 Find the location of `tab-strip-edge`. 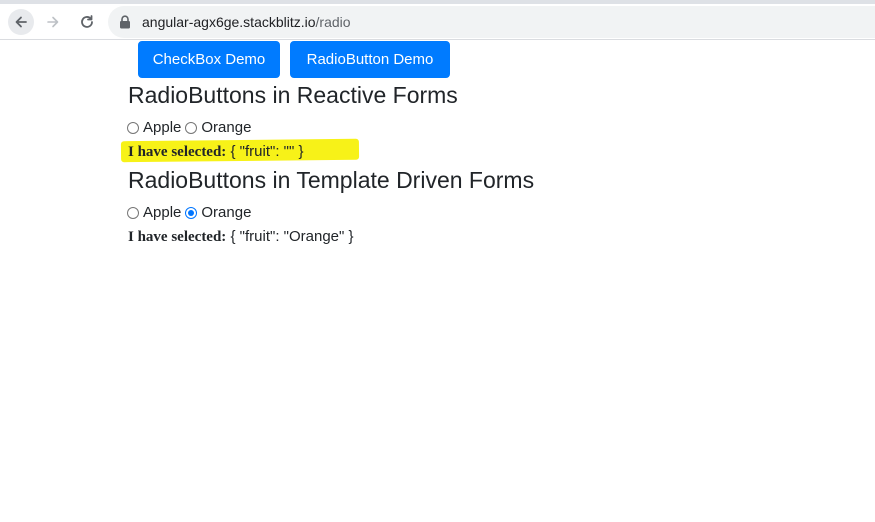

tab-strip-edge is located at coordinates (437, 2).